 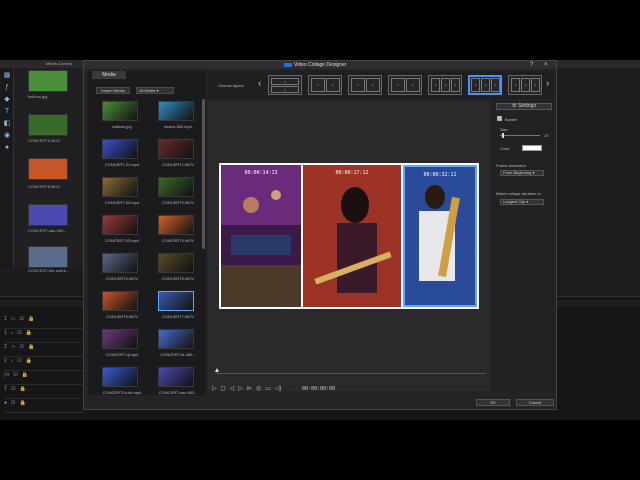 What do you see at coordinates (223, 389) in the screenshot?
I see `stop-icon: ◻` at bounding box center [223, 389].